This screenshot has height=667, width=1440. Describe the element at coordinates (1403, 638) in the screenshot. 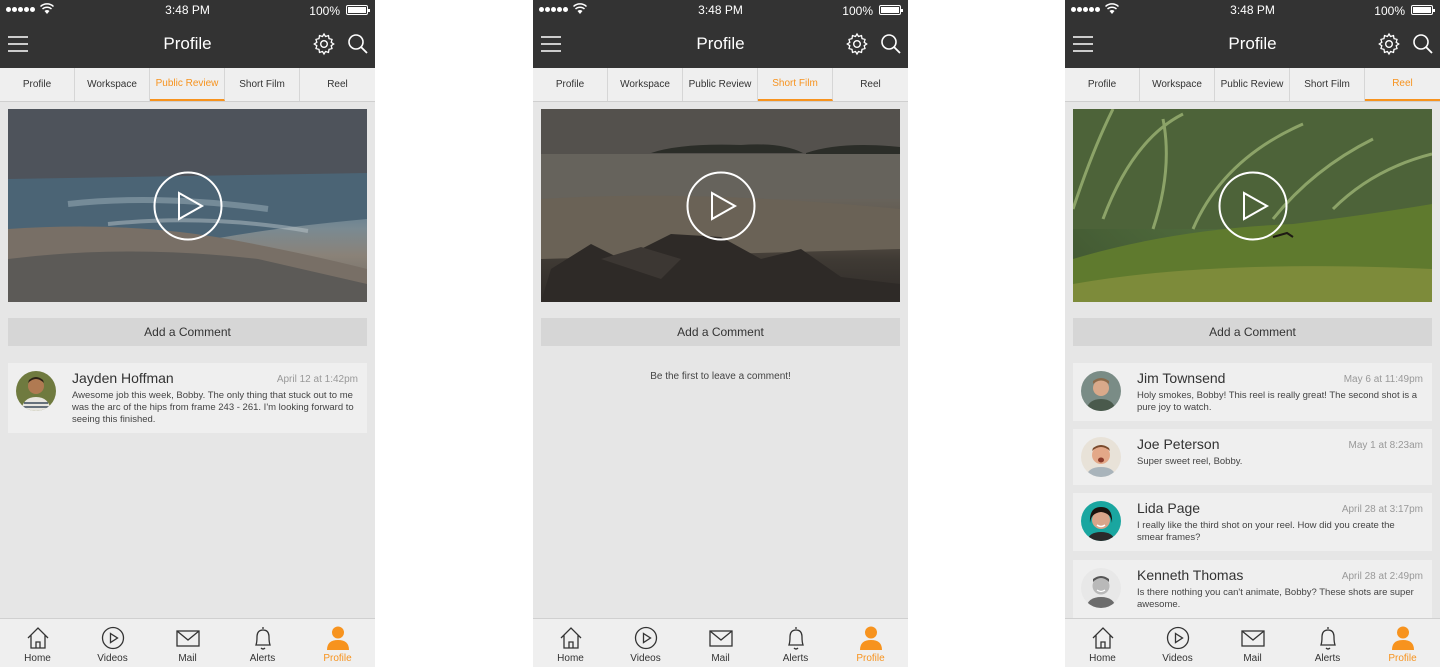

I see `person-icon` at that location.